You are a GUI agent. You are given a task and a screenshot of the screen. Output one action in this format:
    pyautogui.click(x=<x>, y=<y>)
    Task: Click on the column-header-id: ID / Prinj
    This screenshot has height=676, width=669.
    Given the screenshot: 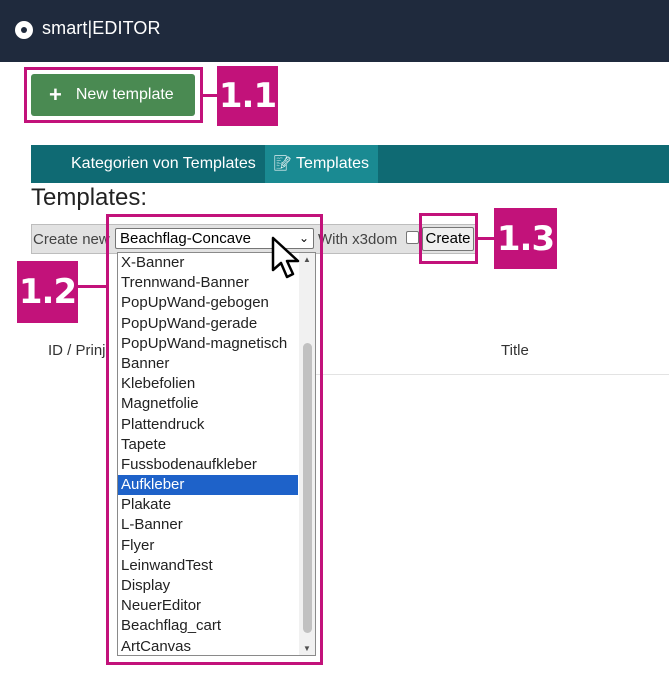 What is the action you would take?
    pyautogui.click(x=77, y=350)
    